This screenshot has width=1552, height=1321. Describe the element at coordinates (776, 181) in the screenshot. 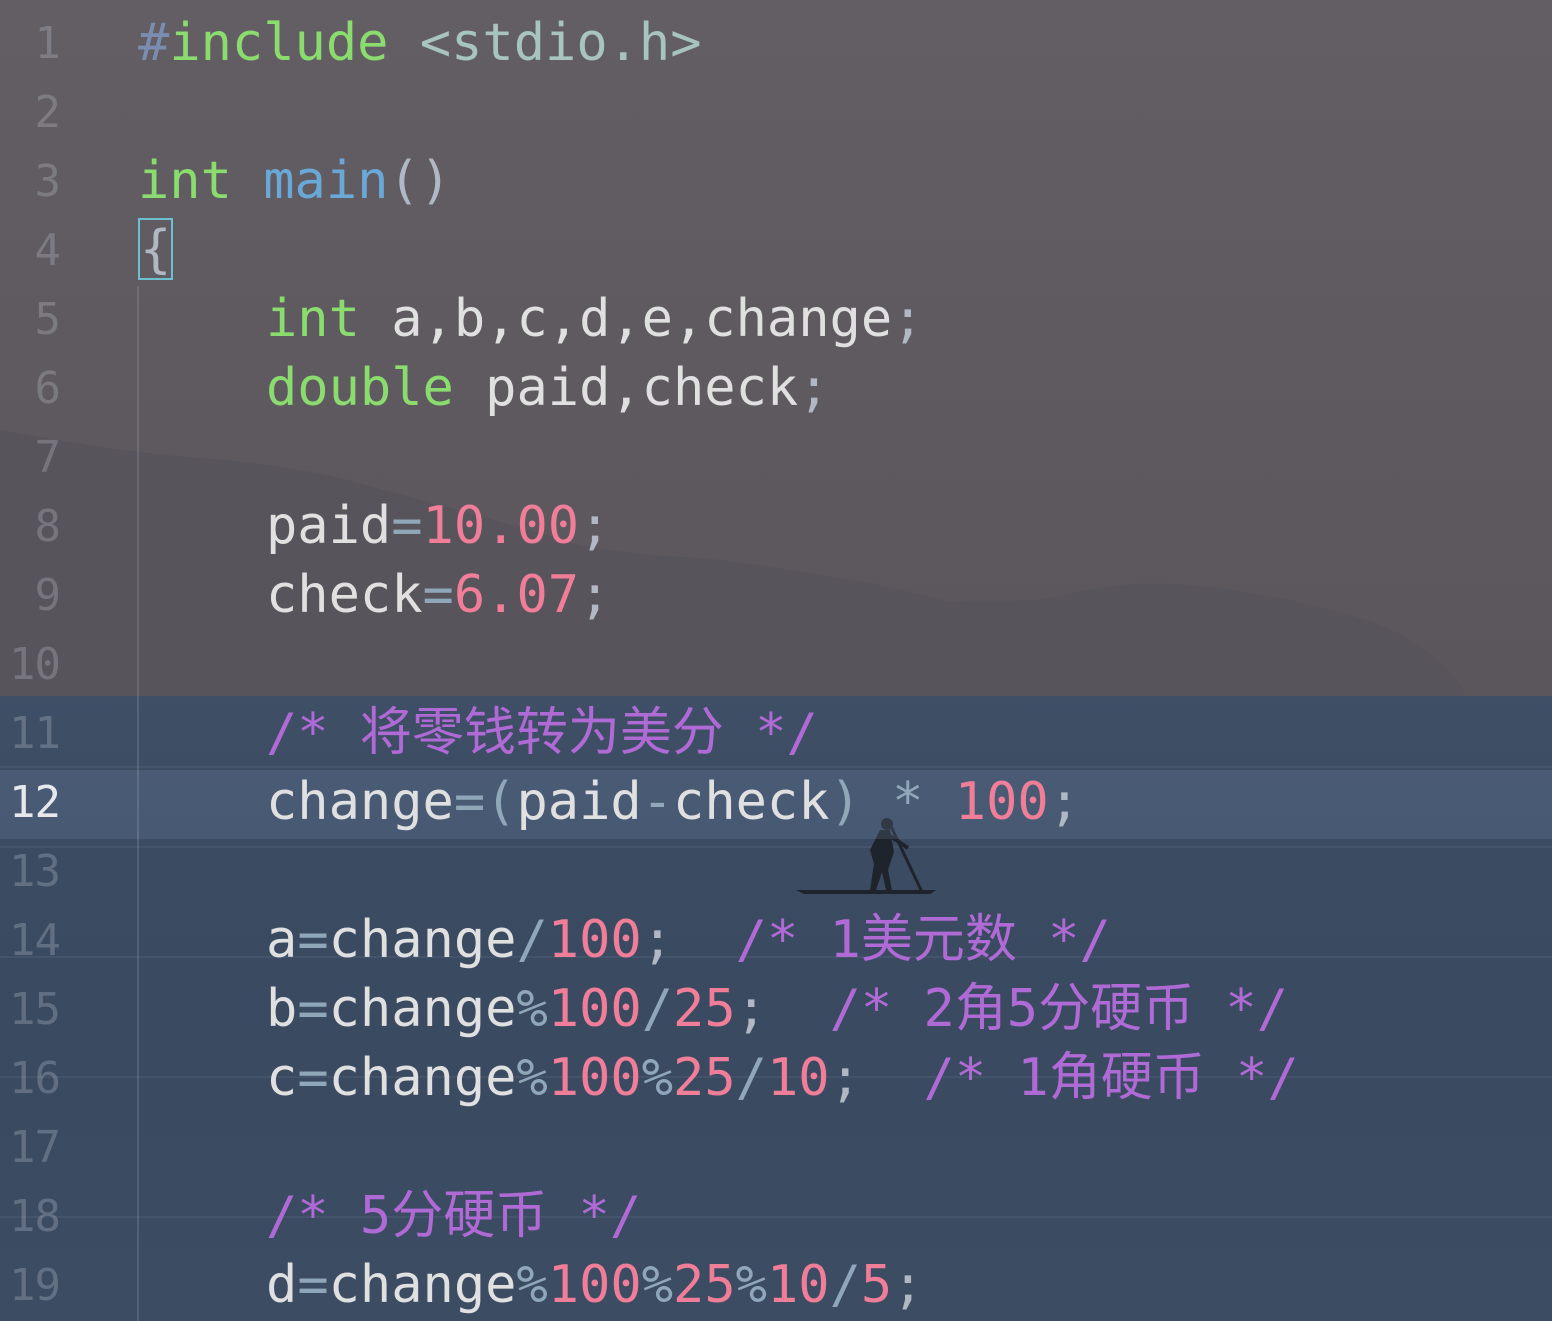

I see `code-line: 3 int main()` at that location.